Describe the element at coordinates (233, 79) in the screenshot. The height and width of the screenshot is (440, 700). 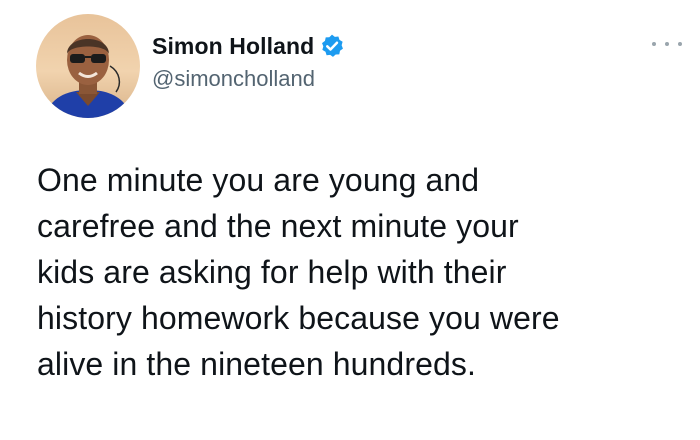
I see `author-handle: @simoncholland` at that location.